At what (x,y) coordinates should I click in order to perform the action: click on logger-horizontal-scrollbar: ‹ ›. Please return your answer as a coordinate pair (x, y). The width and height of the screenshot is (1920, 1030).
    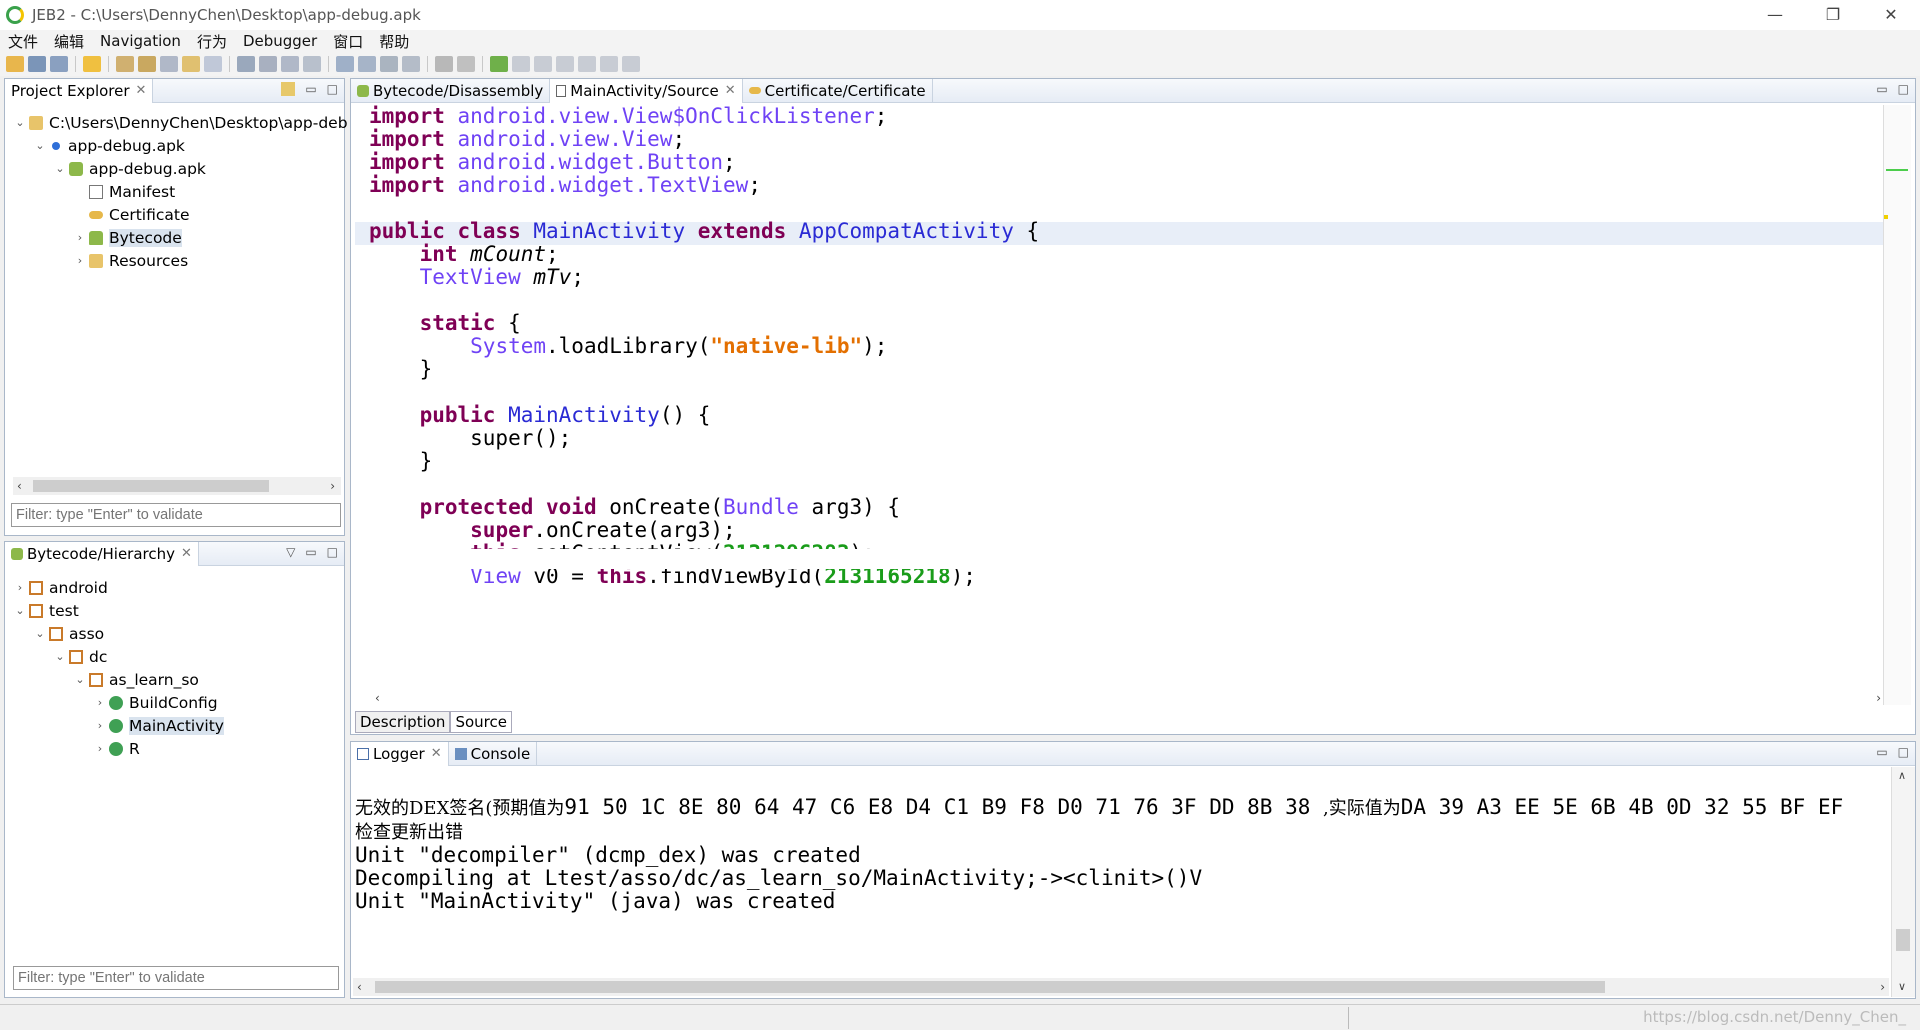
    Looking at the image, I should click on (1121, 987).